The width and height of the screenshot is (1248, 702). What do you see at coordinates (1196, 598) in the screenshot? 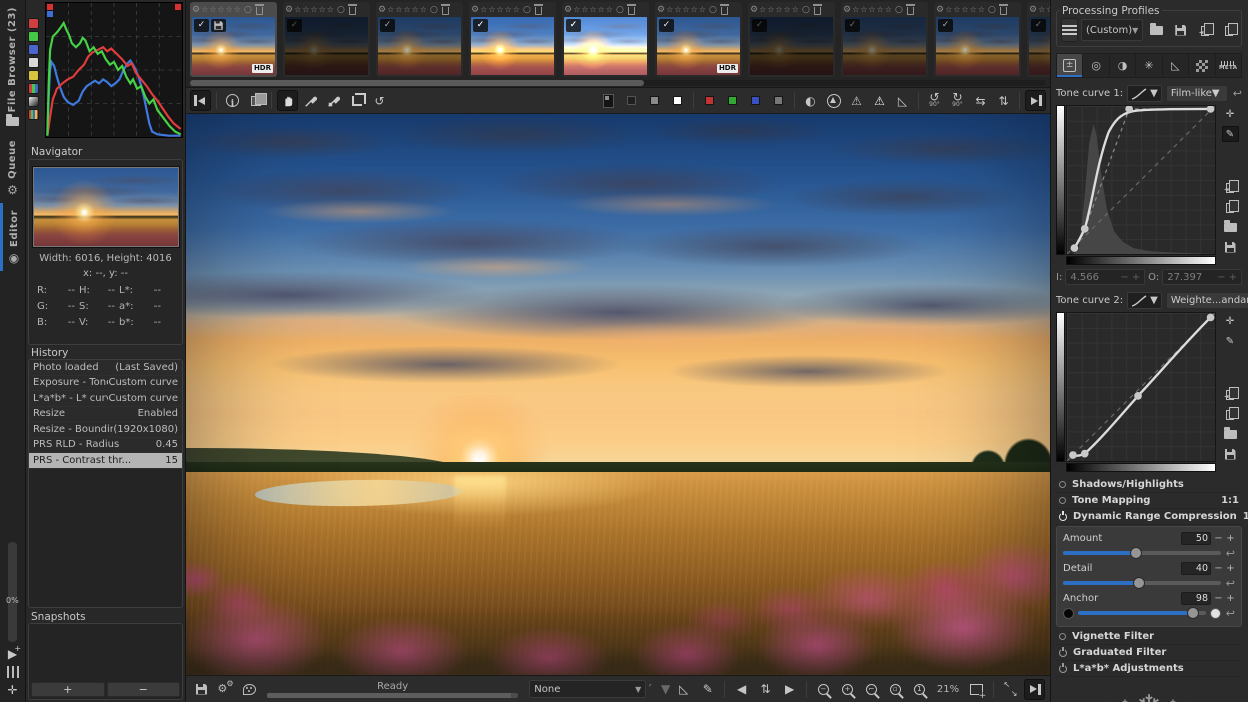
I see `slider-value-field: 98` at bounding box center [1196, 598].